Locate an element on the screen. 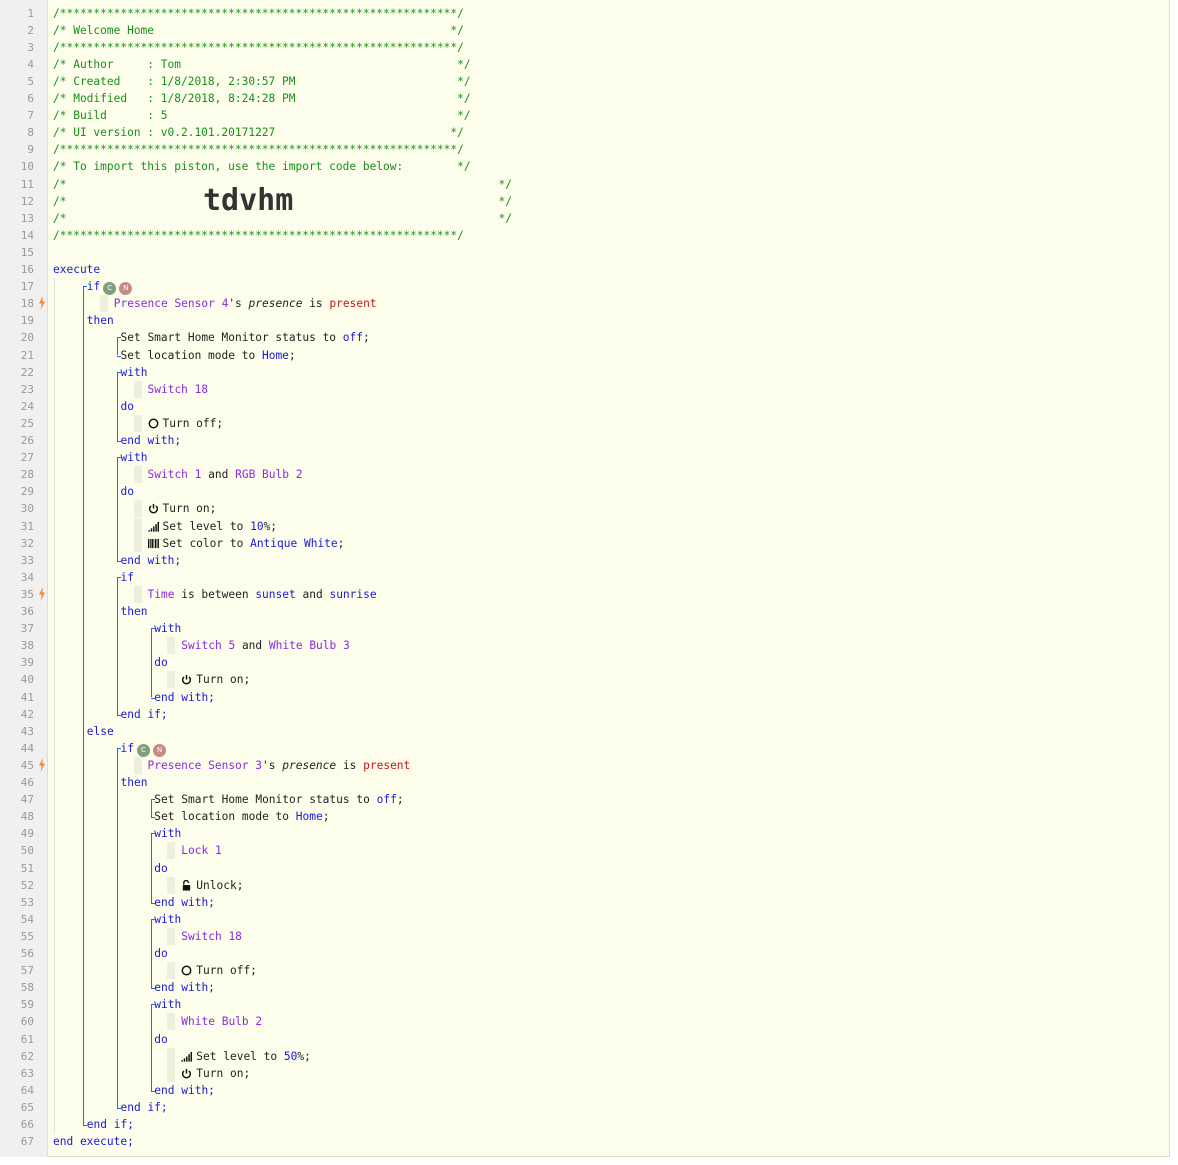 This screenshot has height=1165, width=1178. code-line: 38 Switch 5 and White Bulb 3 is located at coordinates (585, 645).